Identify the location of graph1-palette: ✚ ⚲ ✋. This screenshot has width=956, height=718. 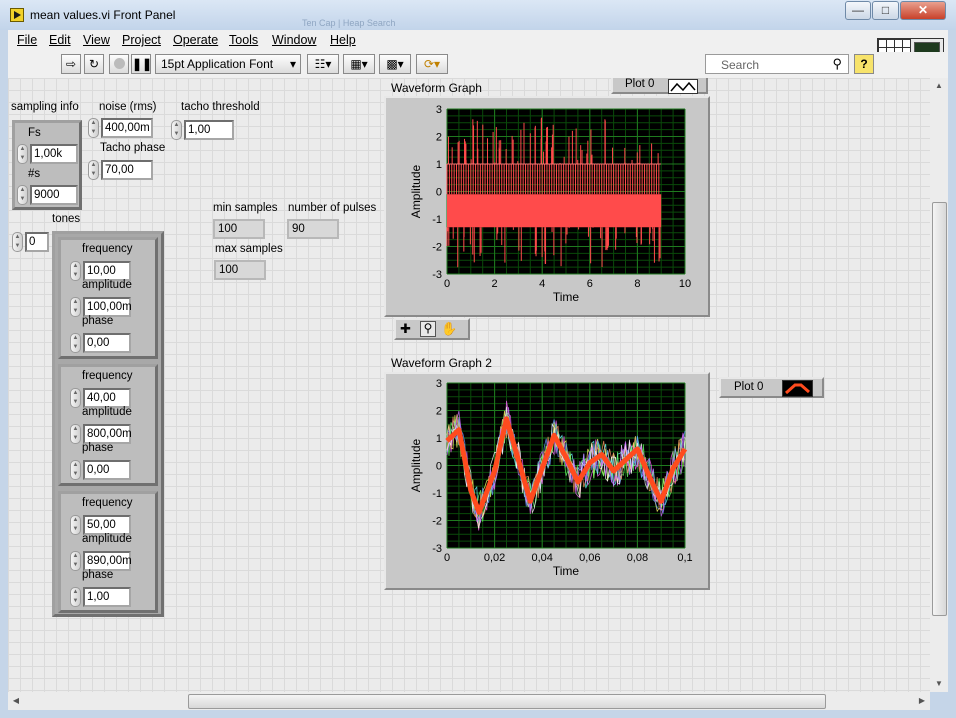
(432, 329).